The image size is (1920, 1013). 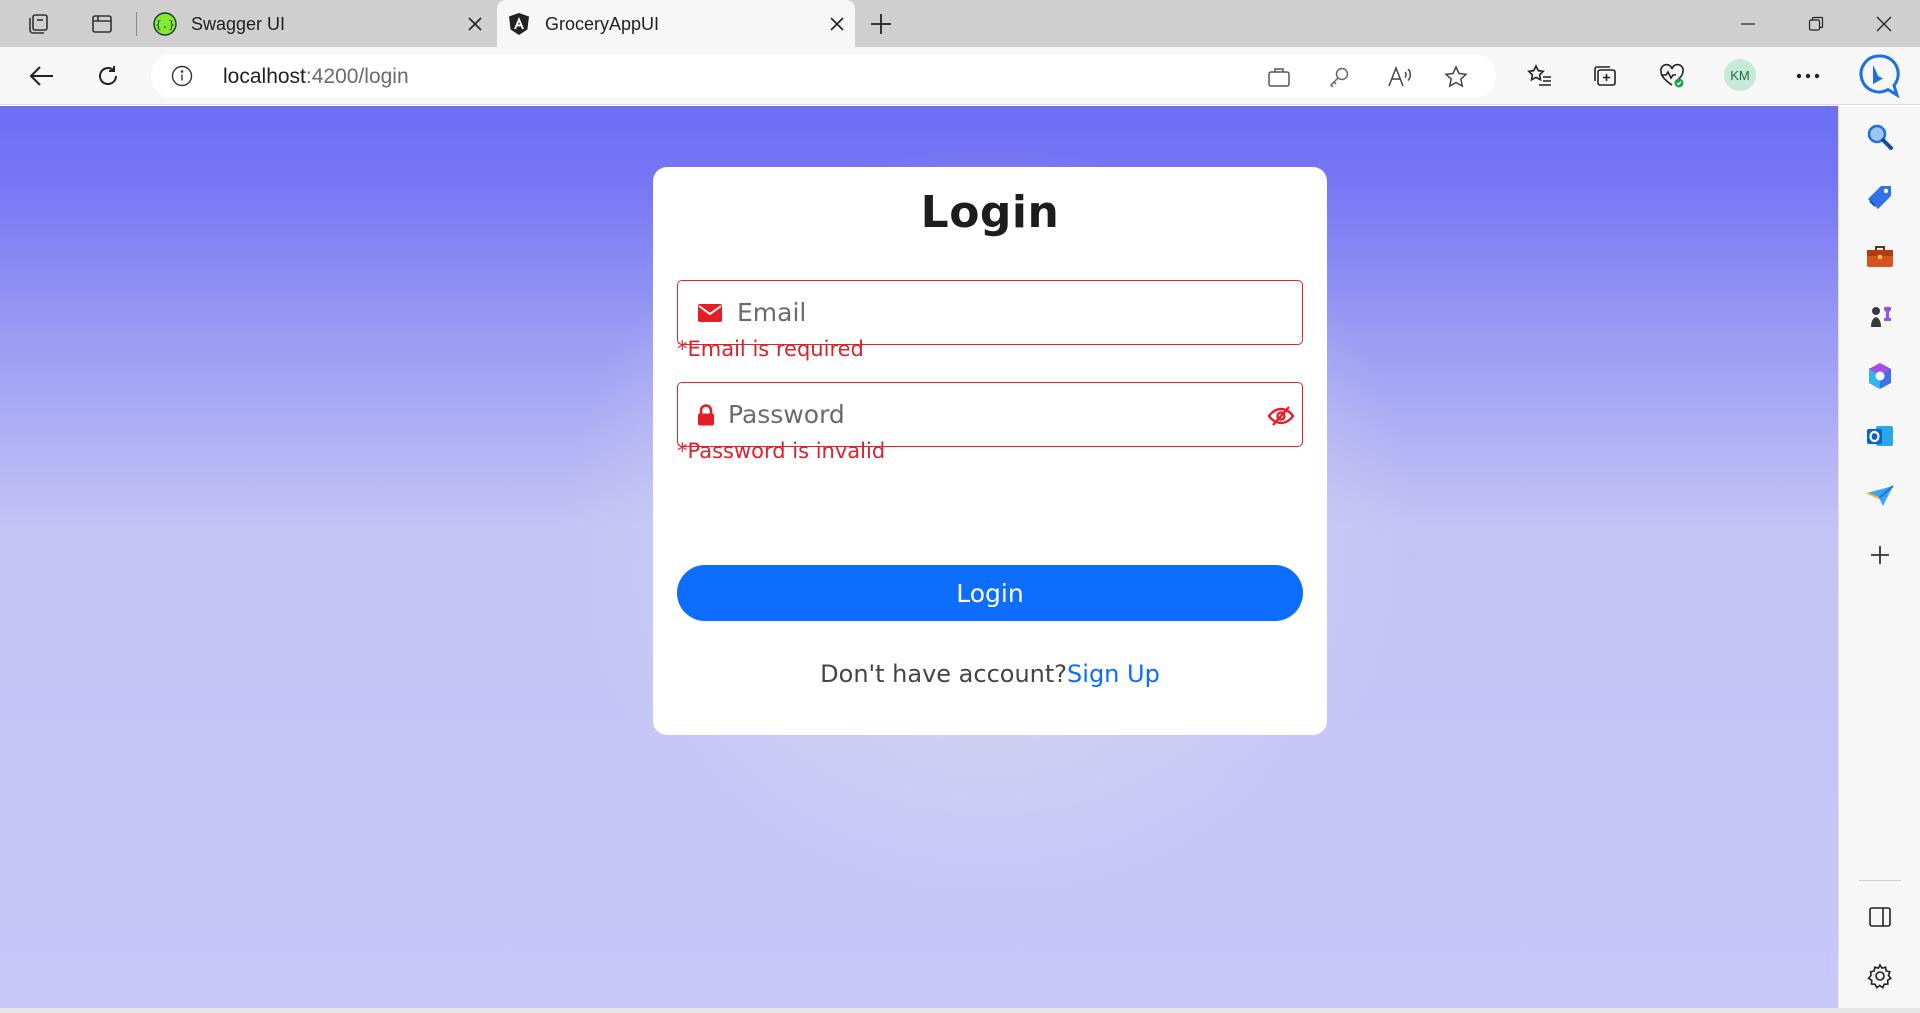 I want to click on copilot-button, so click(x=1879, y=76).